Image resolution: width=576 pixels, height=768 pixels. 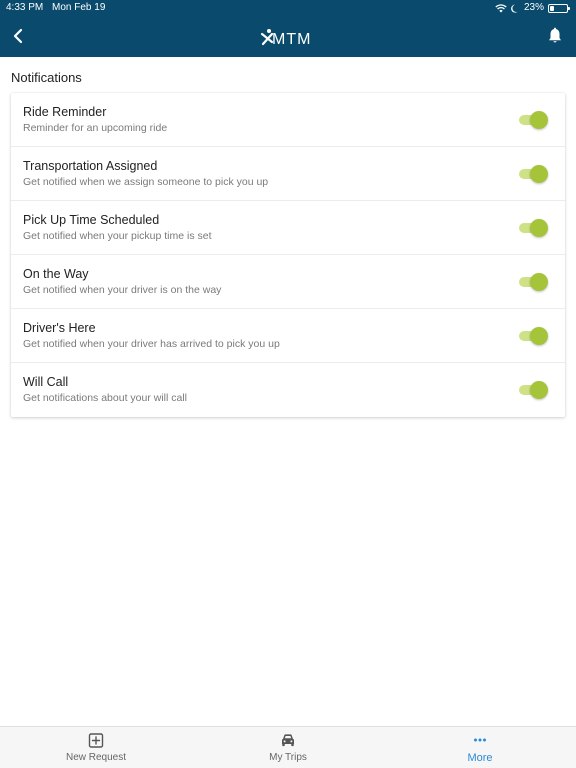 I want to click on moon-icon, so click(x=515, y=8).